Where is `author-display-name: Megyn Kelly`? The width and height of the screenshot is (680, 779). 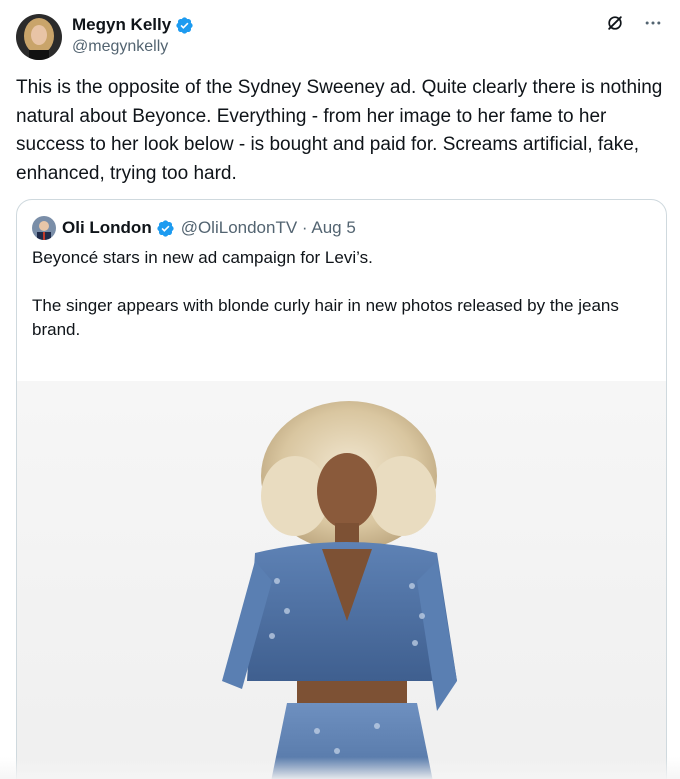
author-display-name: Megyn Kelly is located at coordinates (121, 25).